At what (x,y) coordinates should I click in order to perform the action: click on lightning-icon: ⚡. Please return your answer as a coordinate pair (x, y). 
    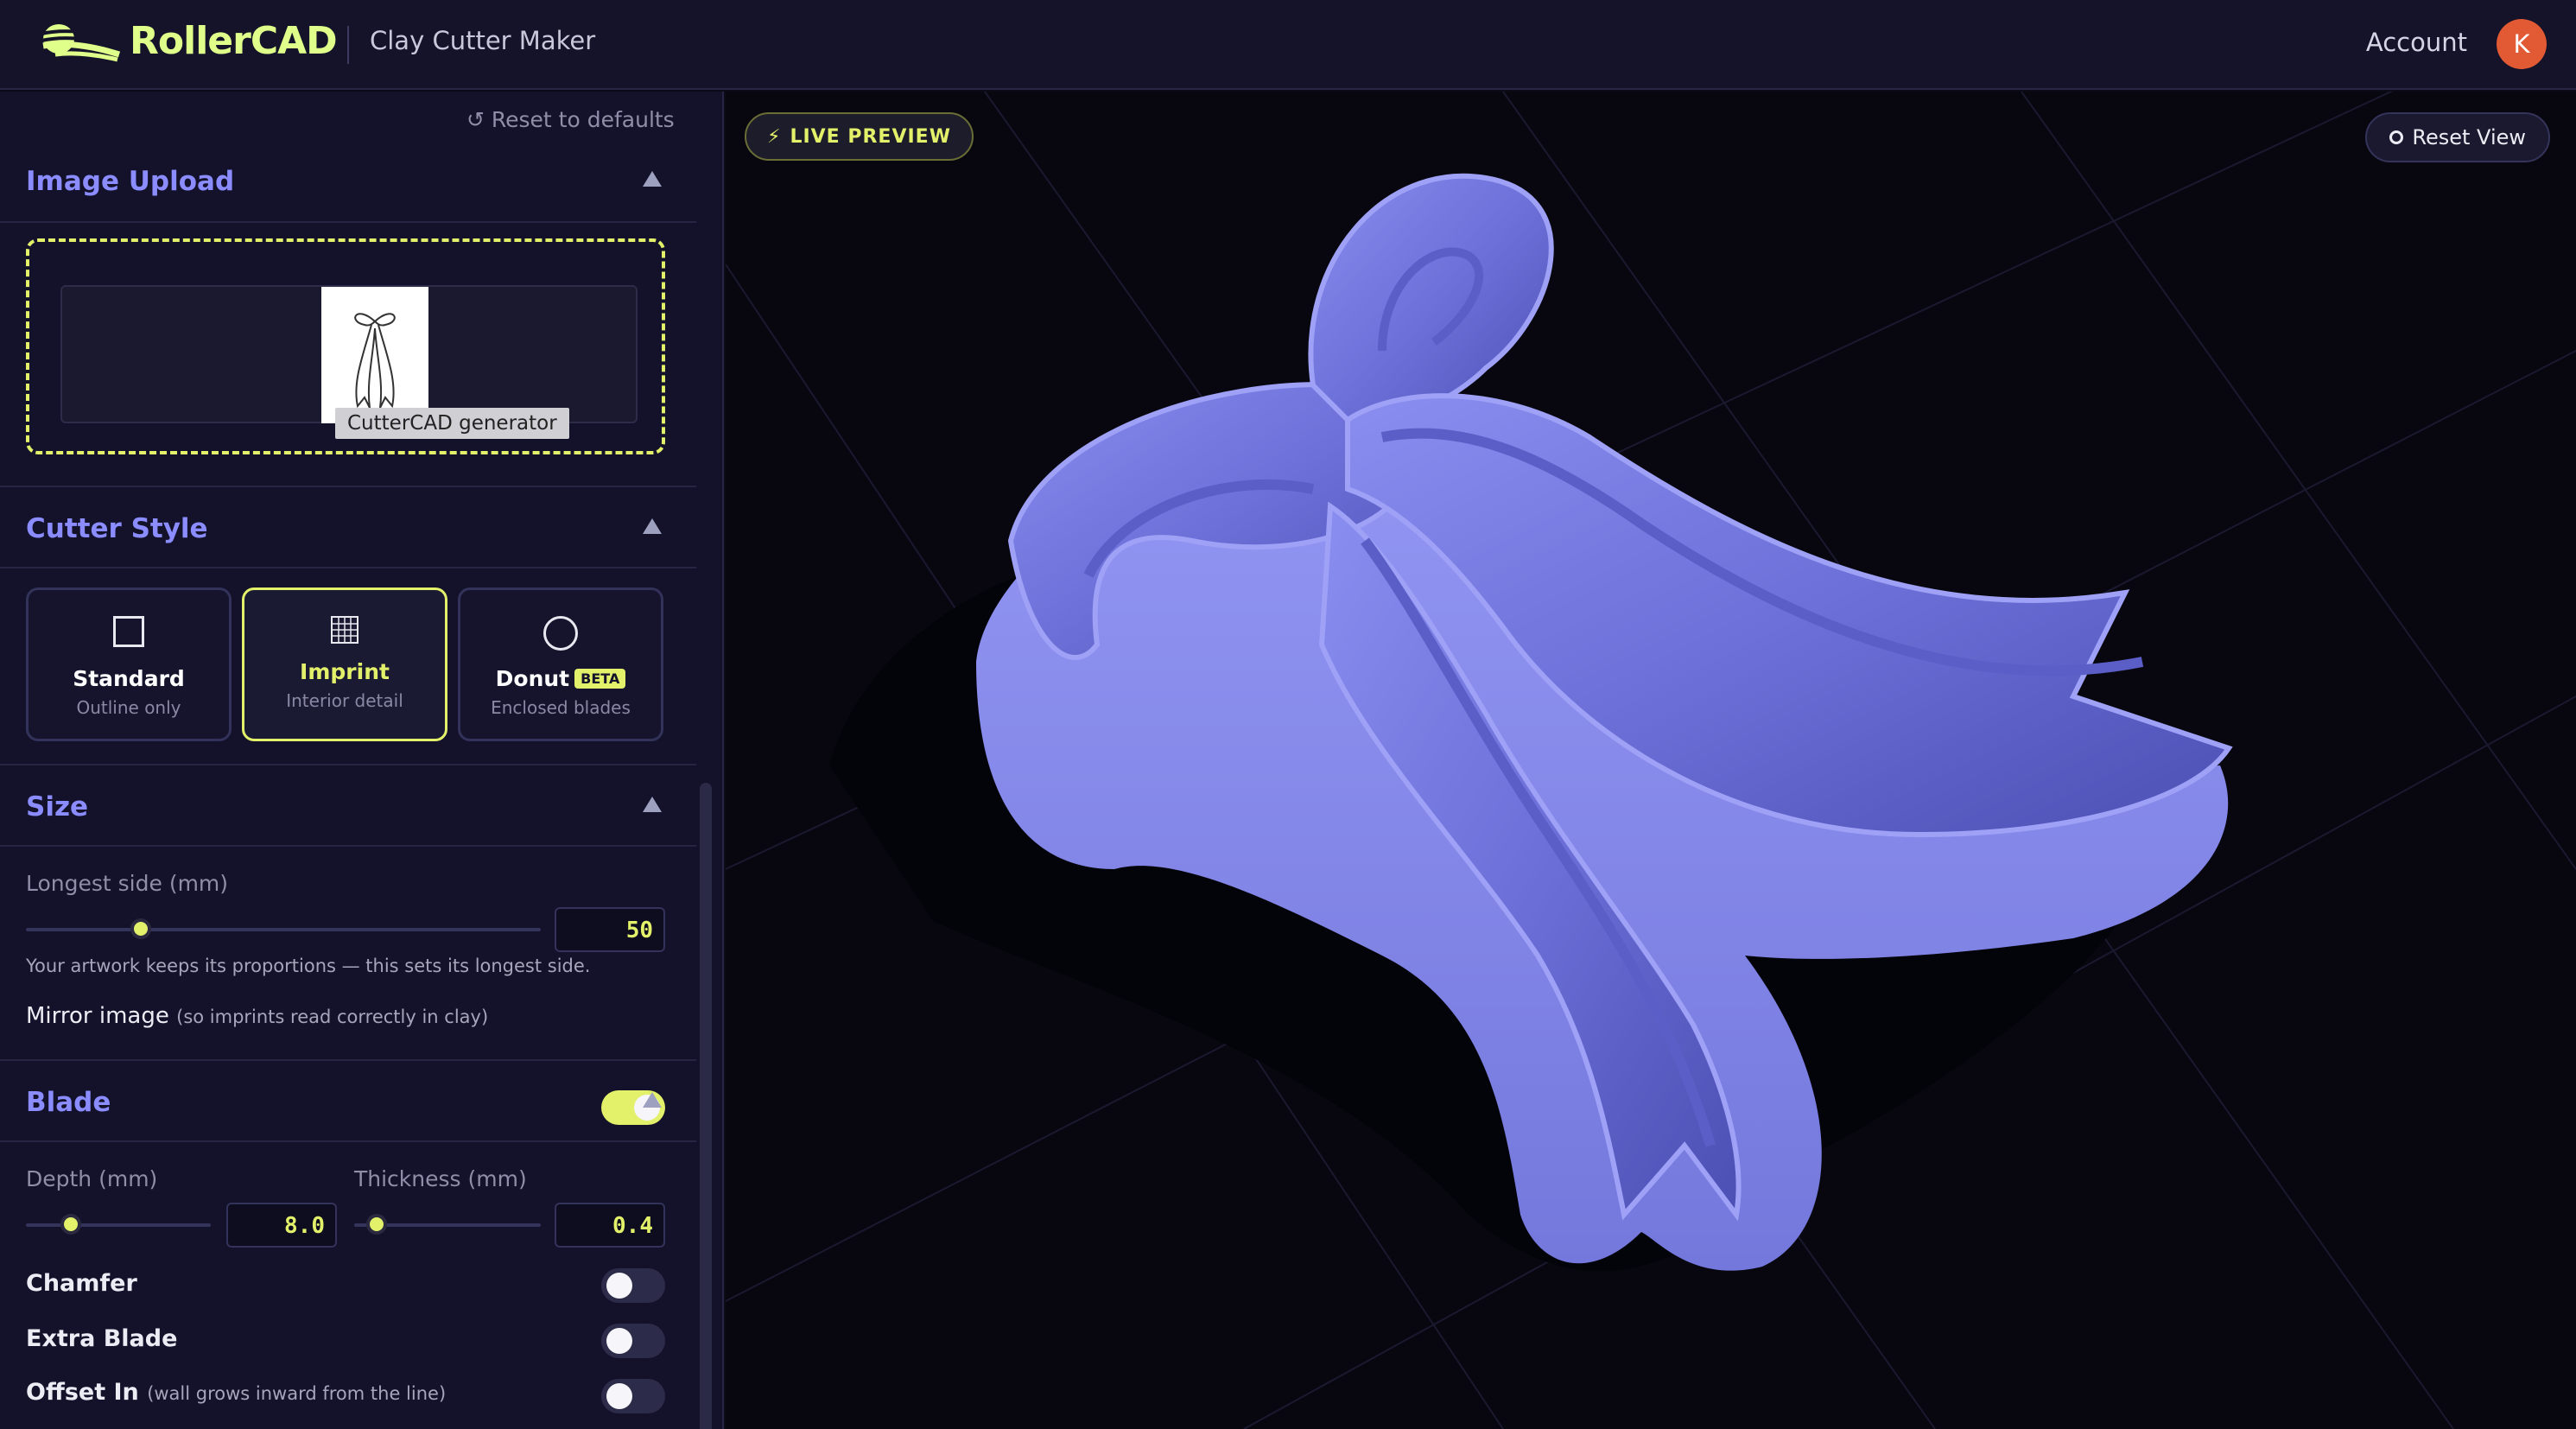
    Looking at the image, I should click on (774, 136).